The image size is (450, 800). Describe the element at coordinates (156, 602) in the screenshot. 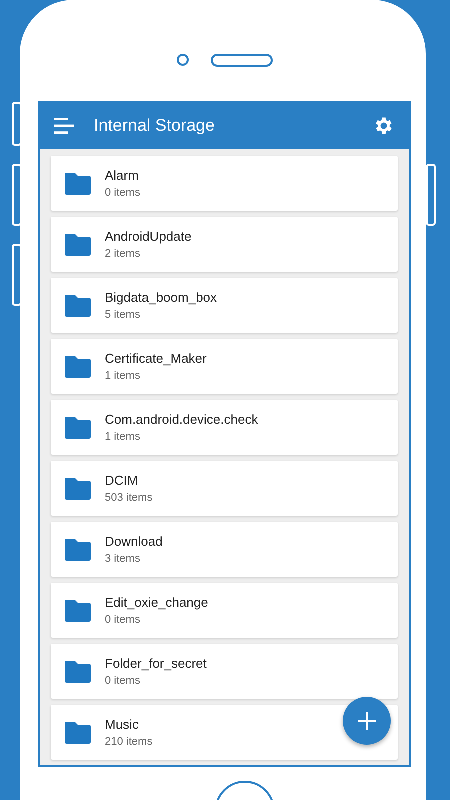

I see `folder-name: Edit_oxie_change` at that location.